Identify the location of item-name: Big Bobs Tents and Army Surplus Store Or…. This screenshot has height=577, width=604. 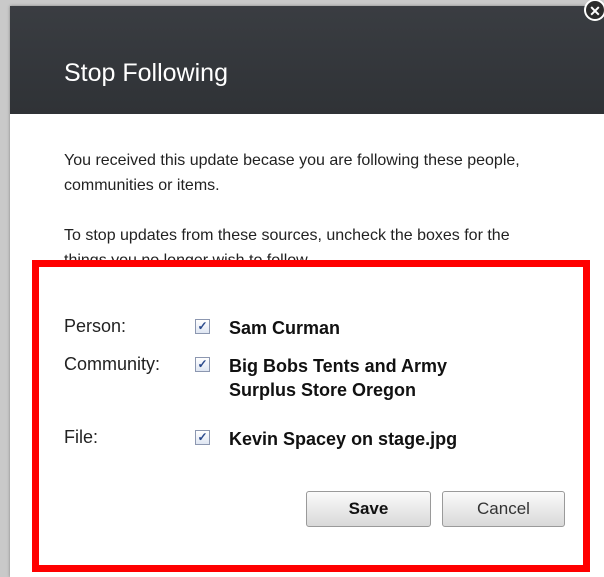
(338, 378).